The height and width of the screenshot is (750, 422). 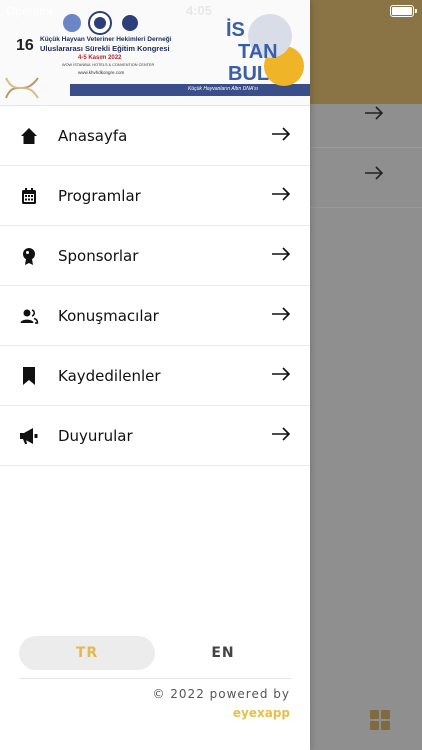 I want to click on svg-text: BUL, so click(x=248, y=74).